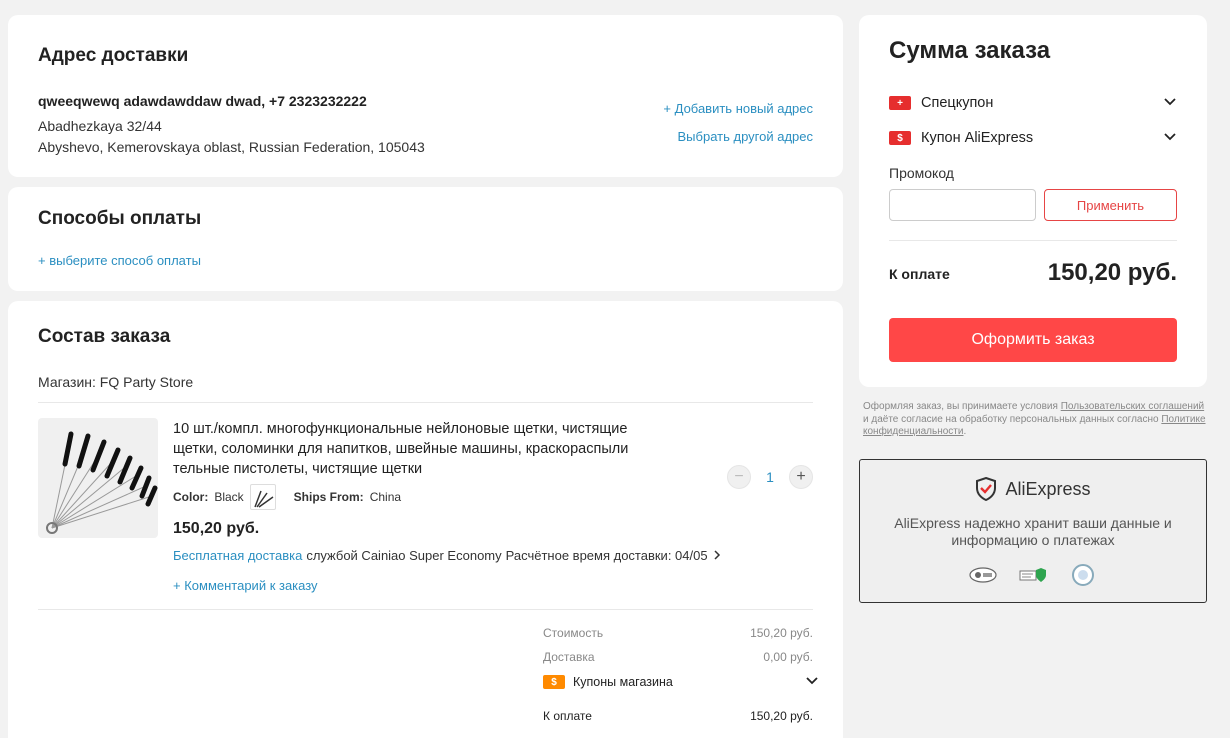 This screenshot has width=1230, height=738. What do you see at coordinates (919, 274) in the screenshot?
I see `summary-pay-label: К оплате` at bounding box center [919, 274].